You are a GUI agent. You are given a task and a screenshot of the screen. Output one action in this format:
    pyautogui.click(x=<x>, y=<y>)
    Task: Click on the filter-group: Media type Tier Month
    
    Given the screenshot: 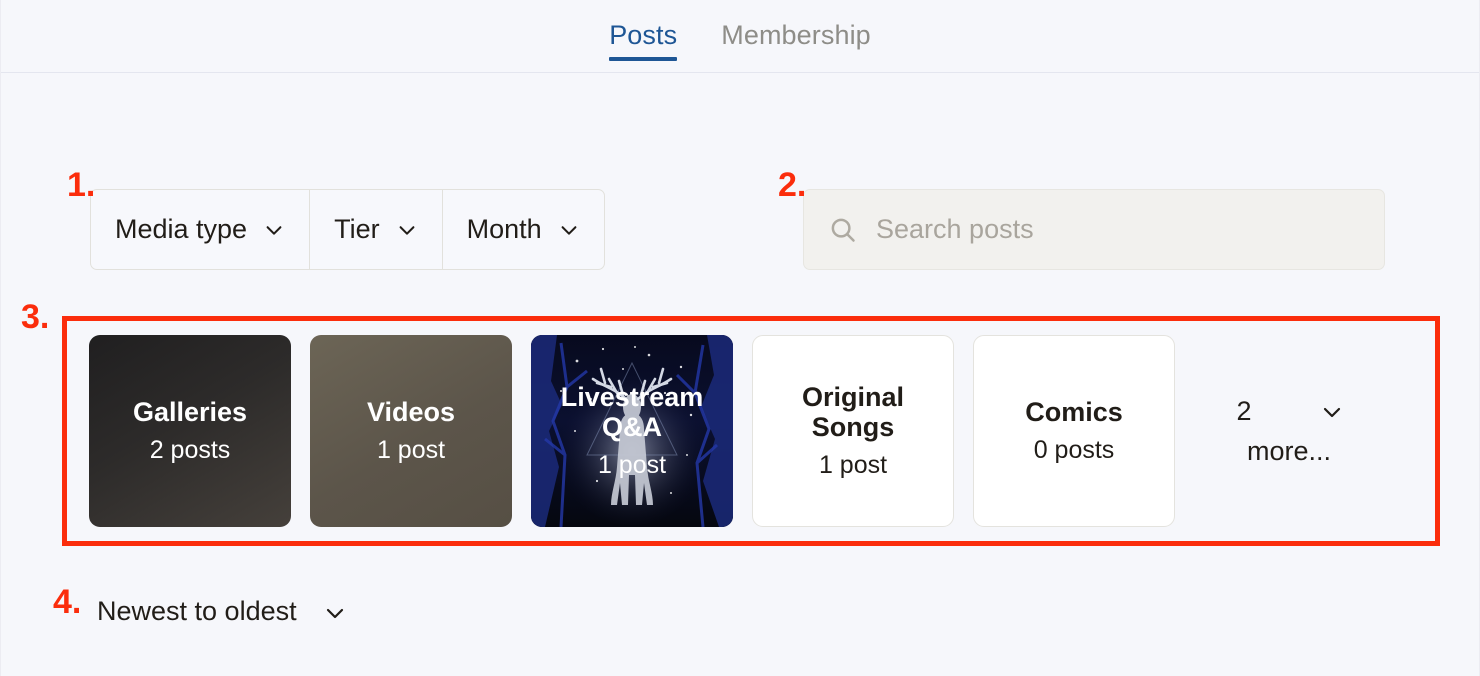 What is the action you would take?
    pyautogui.click(x=347, y=229)
    